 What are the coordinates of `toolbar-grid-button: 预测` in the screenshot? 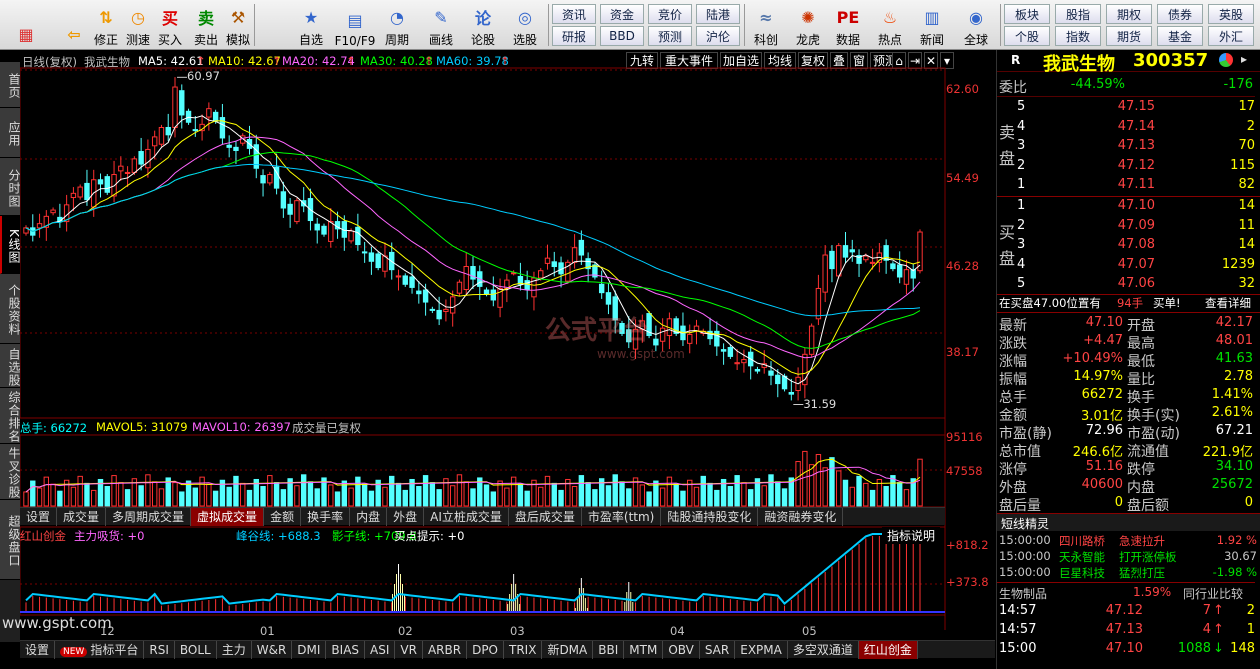 It's located at (670, 36).